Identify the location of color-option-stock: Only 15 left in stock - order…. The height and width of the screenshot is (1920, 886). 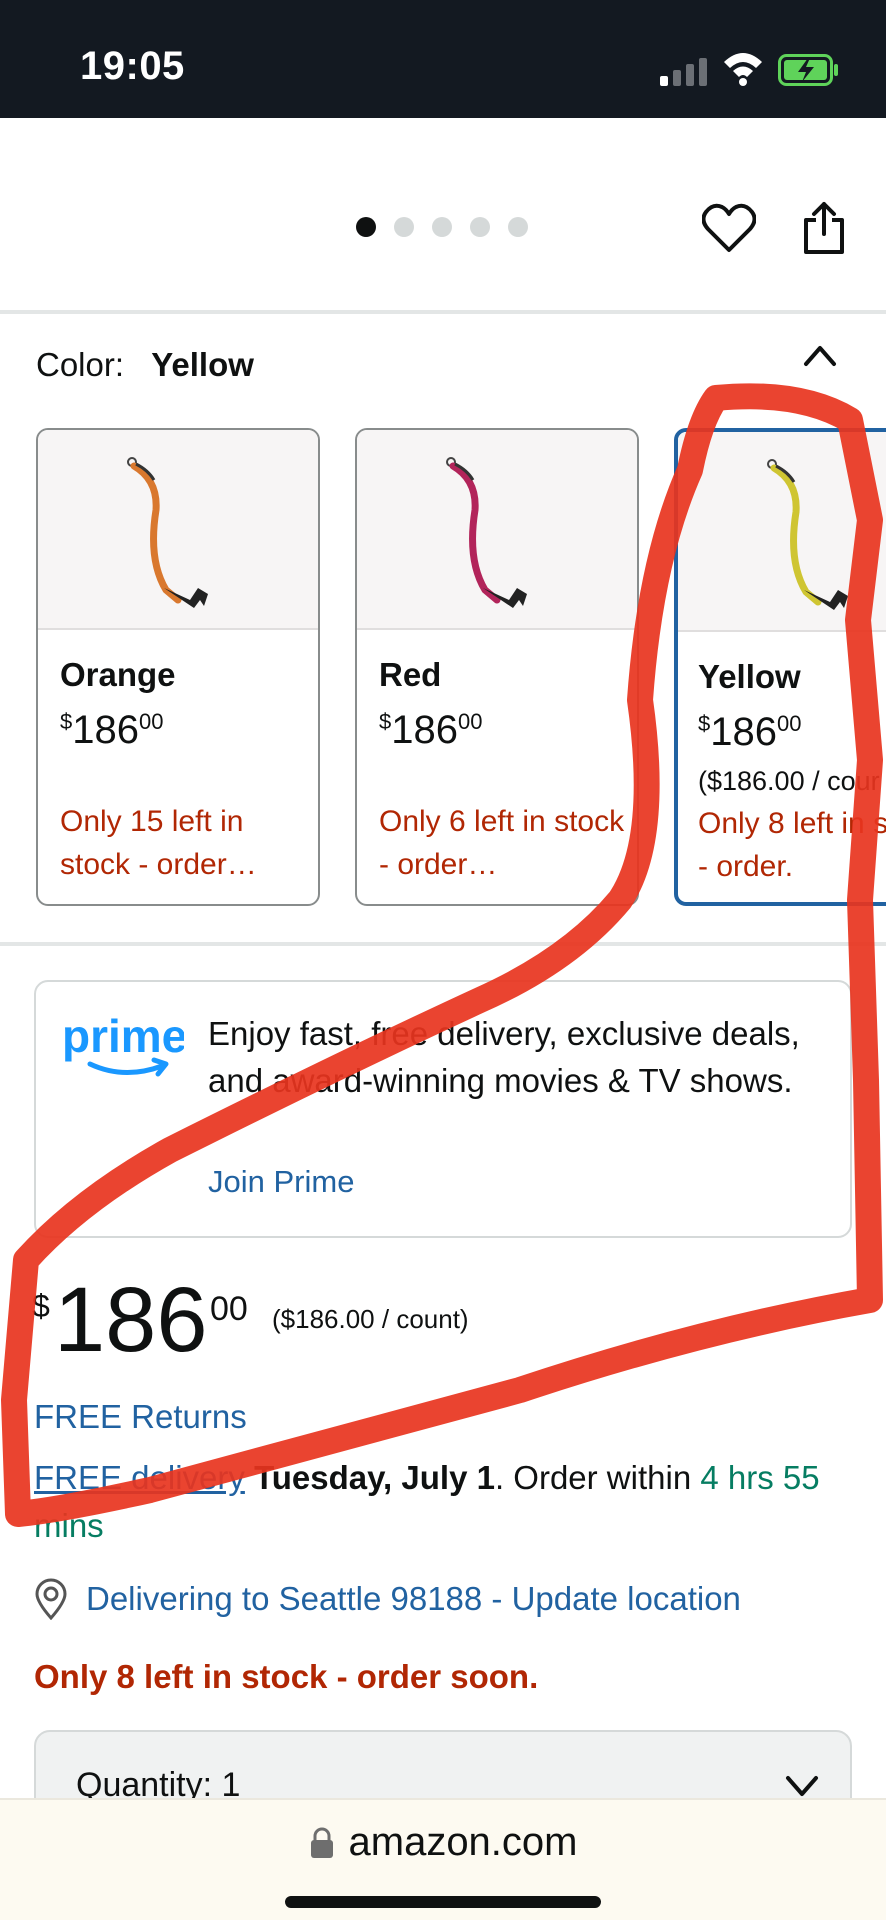
(158, 843).